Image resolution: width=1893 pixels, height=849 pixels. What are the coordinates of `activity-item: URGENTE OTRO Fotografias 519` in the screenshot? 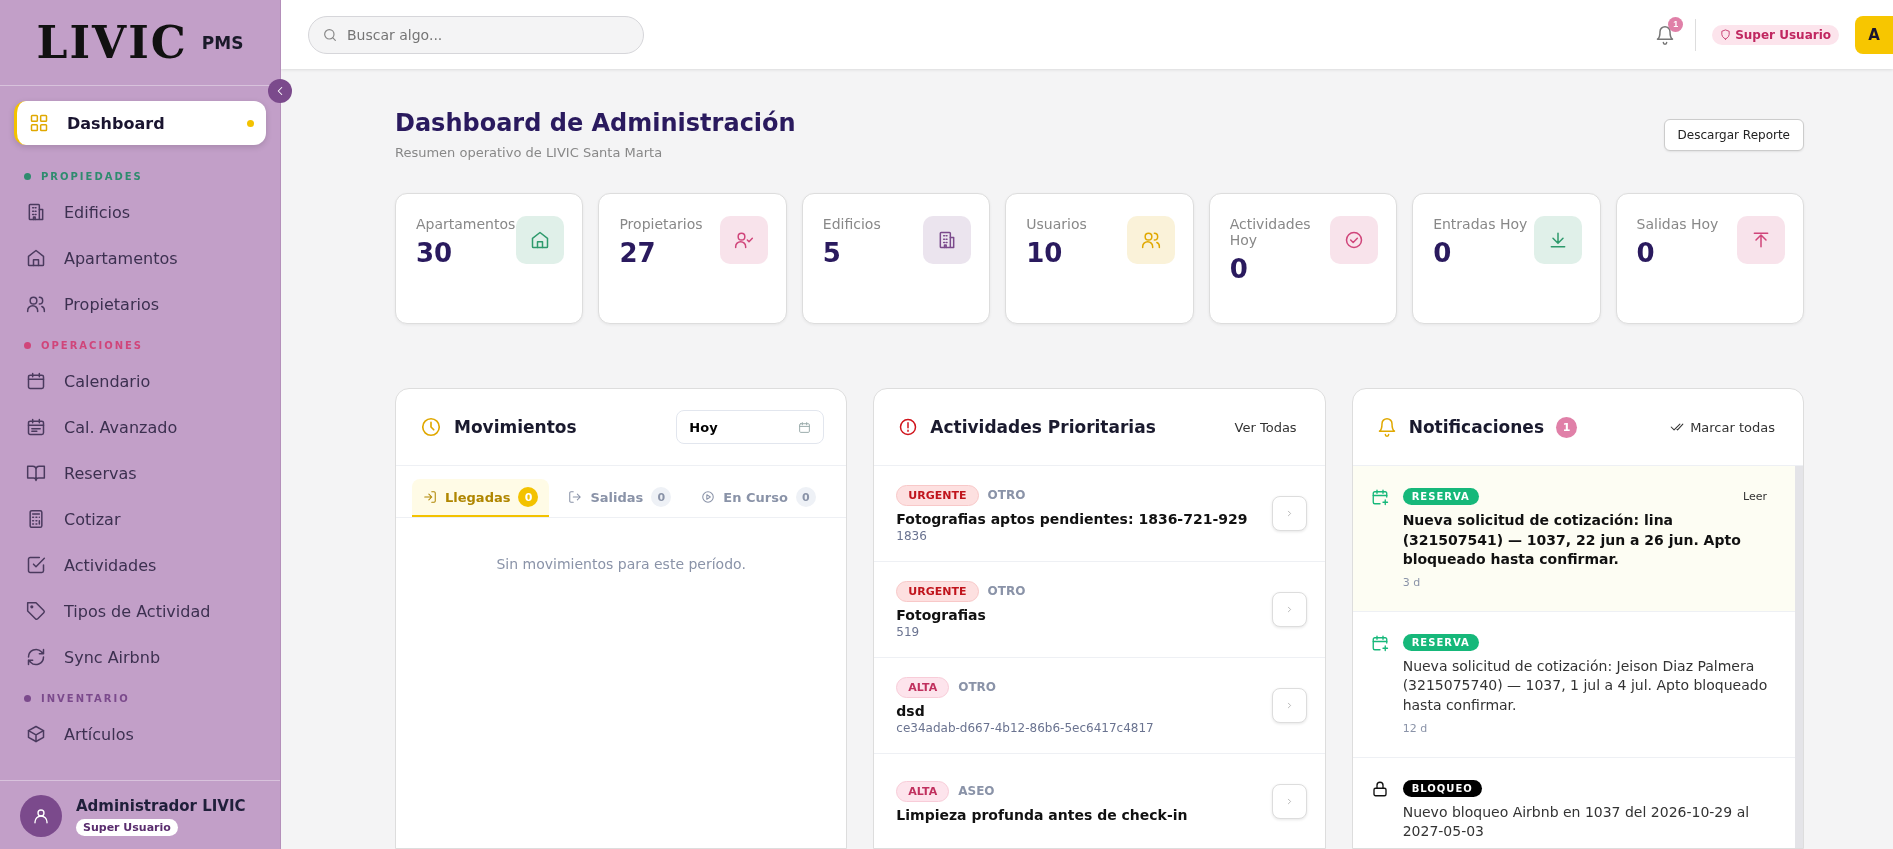 It's located at (1099, 610).